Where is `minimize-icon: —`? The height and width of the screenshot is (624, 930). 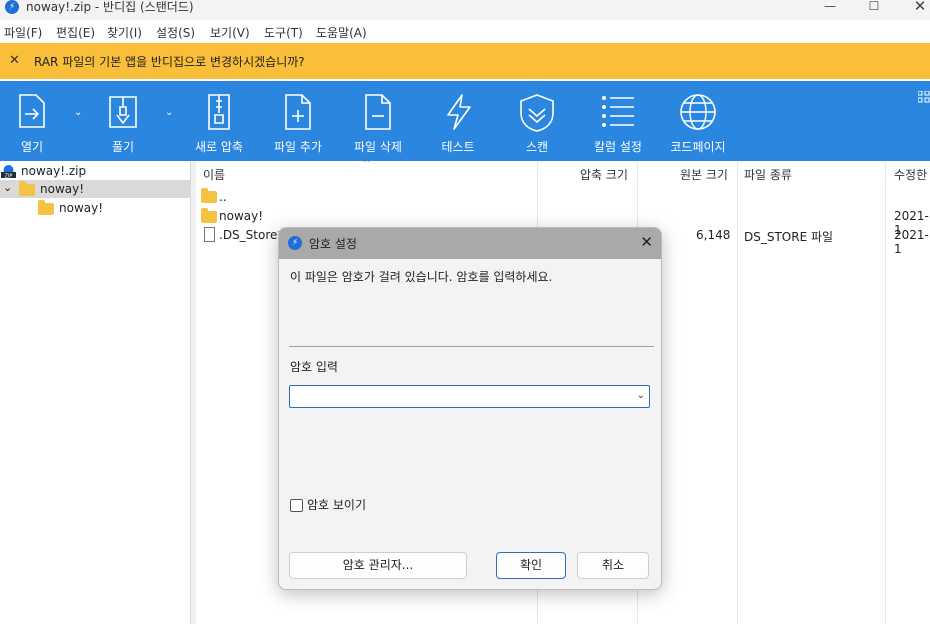
minimize-icon: — is located at coordinates (830, 7).